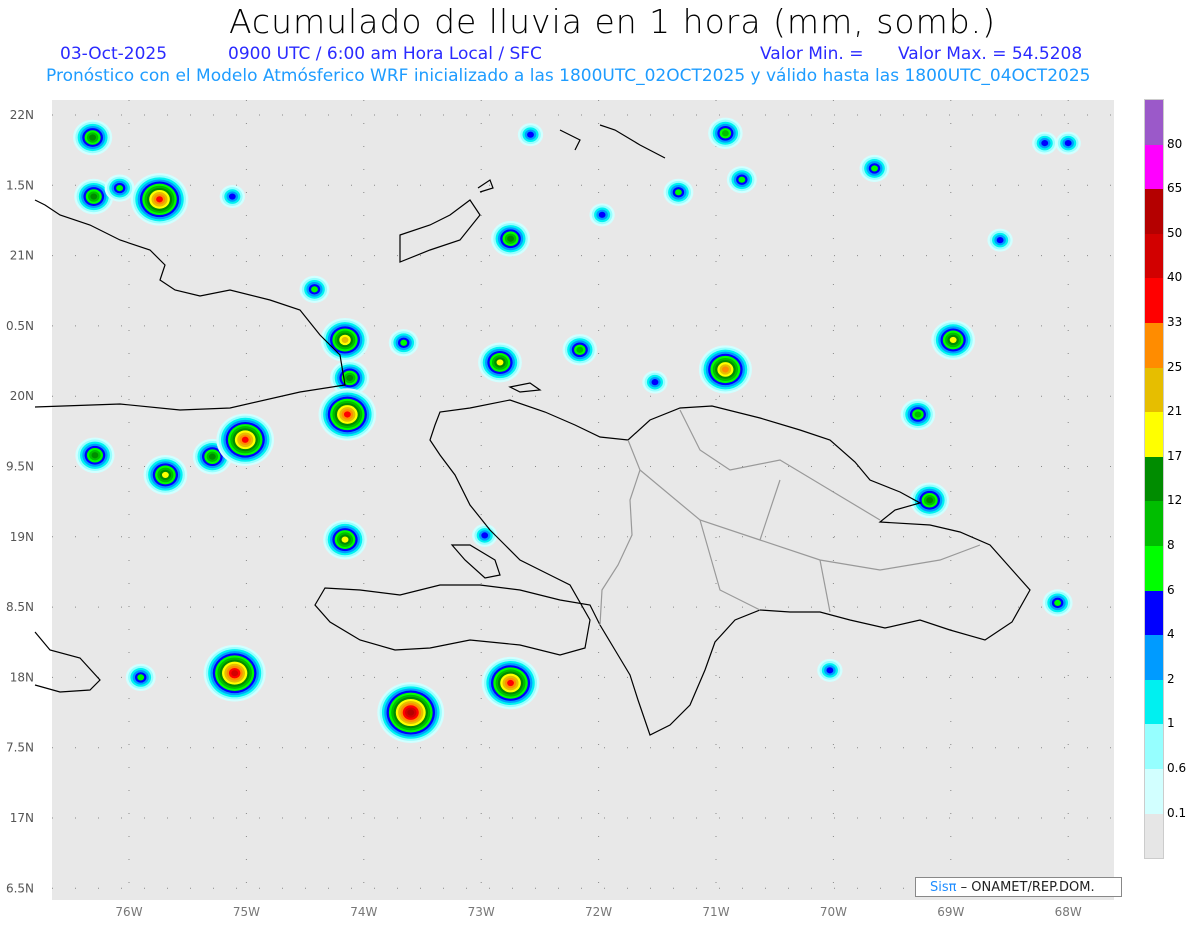  I want to click on colorbar-label: 12, so click(1175, 500).